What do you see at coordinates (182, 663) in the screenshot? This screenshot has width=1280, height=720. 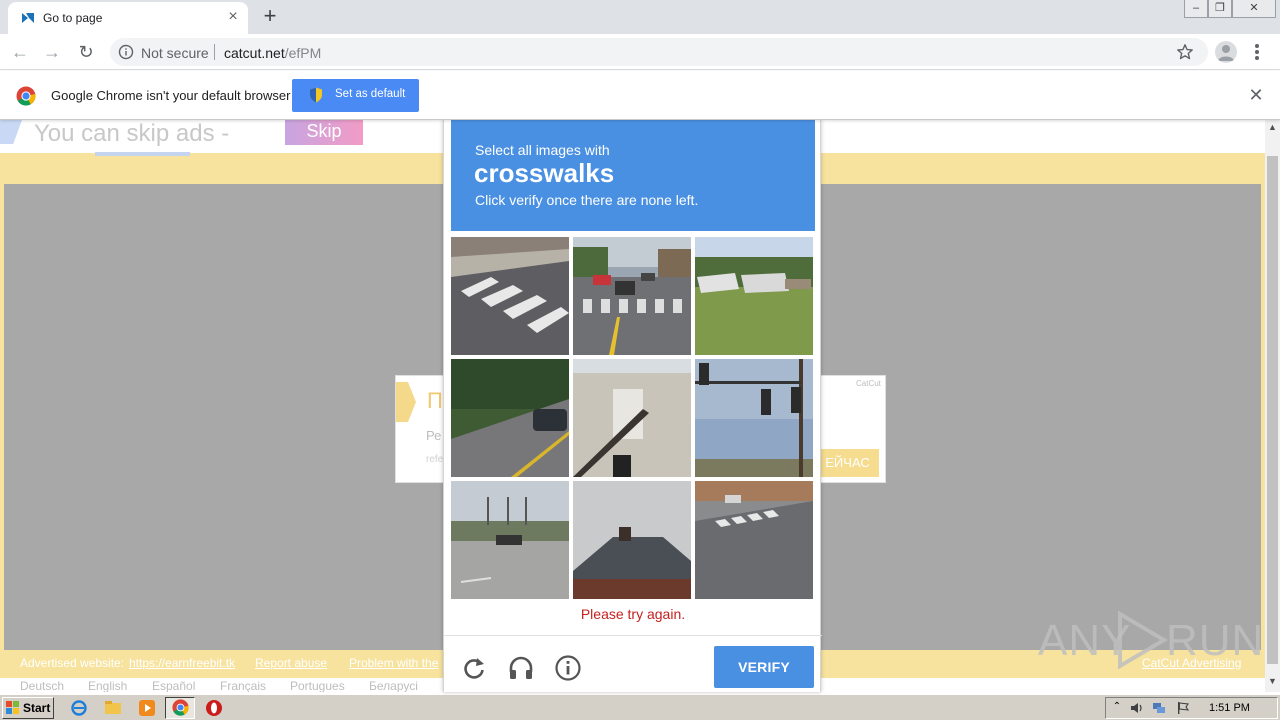 I see `footer-advertised-link: https://earnfreebit.tk` at bounding box center [182, 663].